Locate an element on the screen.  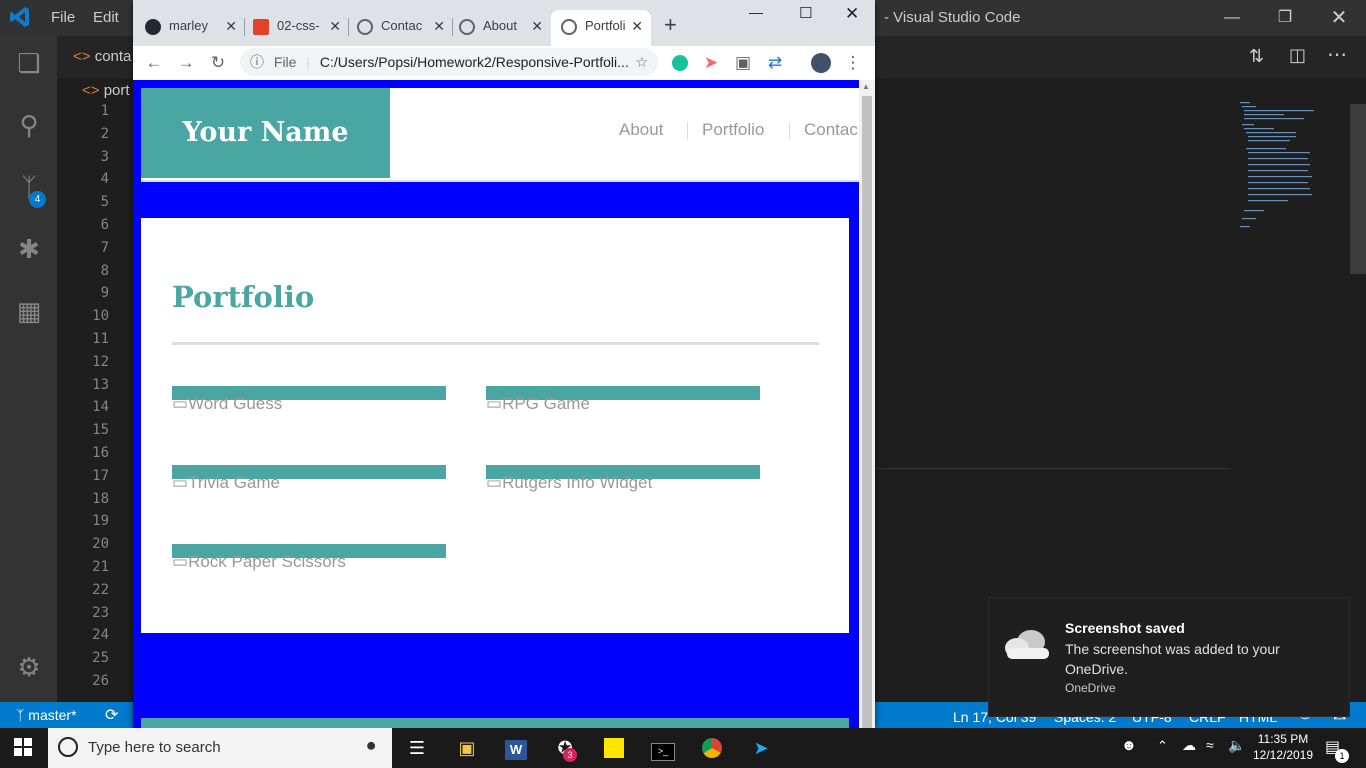
git-branch-icon: ᛉ is located at coordinates (20, 715).